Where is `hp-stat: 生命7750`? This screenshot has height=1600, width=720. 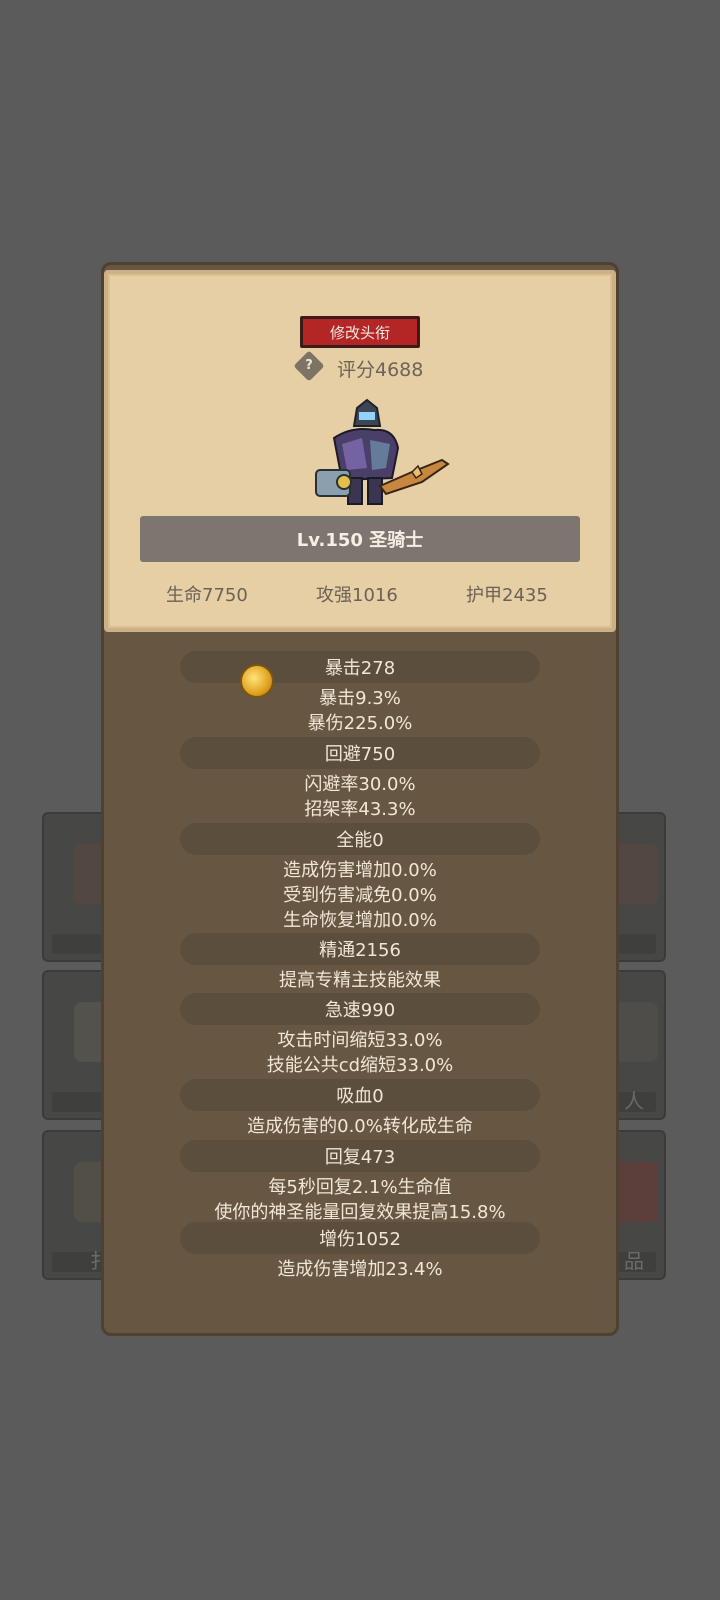
hp-stat: 生命7750 is located at coordinates (207, 595).